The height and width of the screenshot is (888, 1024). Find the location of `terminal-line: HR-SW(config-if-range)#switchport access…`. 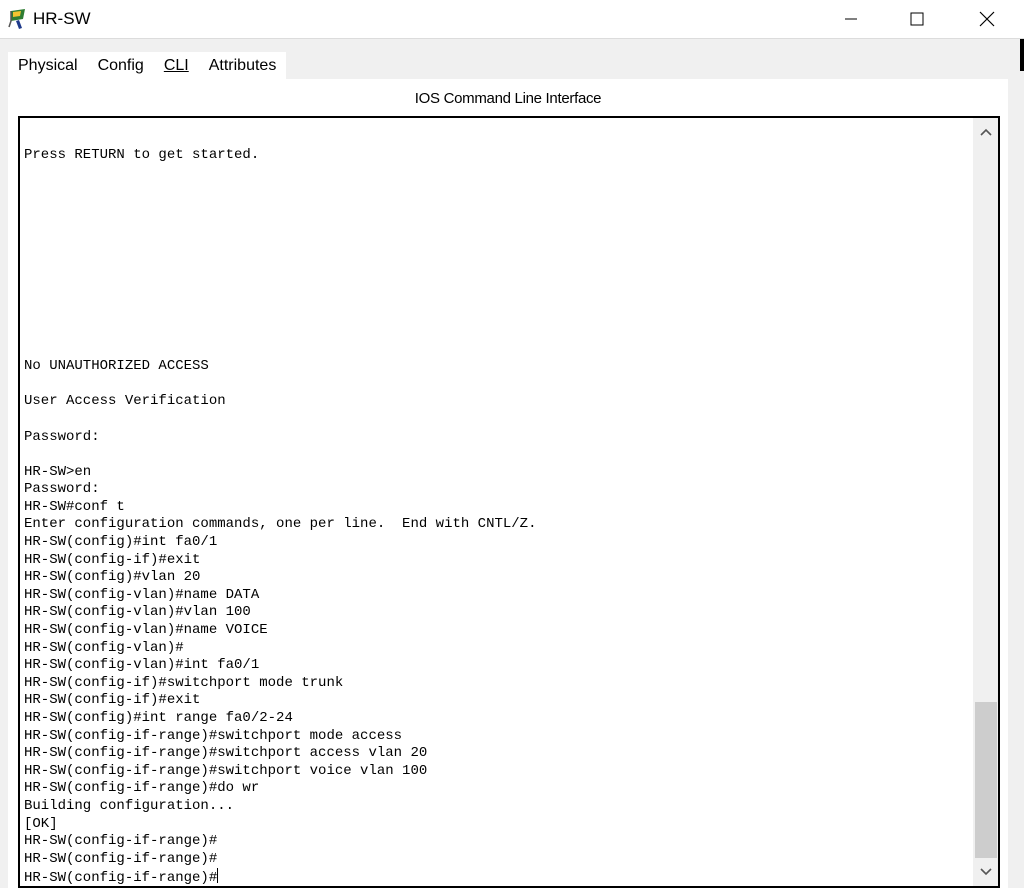

terminal-line: HR-SW(config-if-range)#switchport access… is located at coordinates (226, 753).